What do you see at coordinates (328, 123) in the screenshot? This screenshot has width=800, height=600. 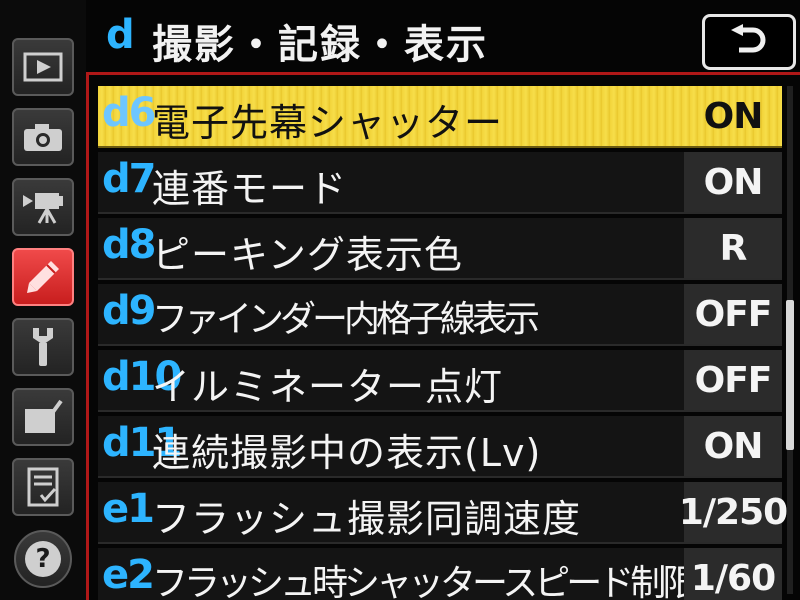 I see `menu-item-label: 電子先幕シャッター` at bounding box center [328, 123].